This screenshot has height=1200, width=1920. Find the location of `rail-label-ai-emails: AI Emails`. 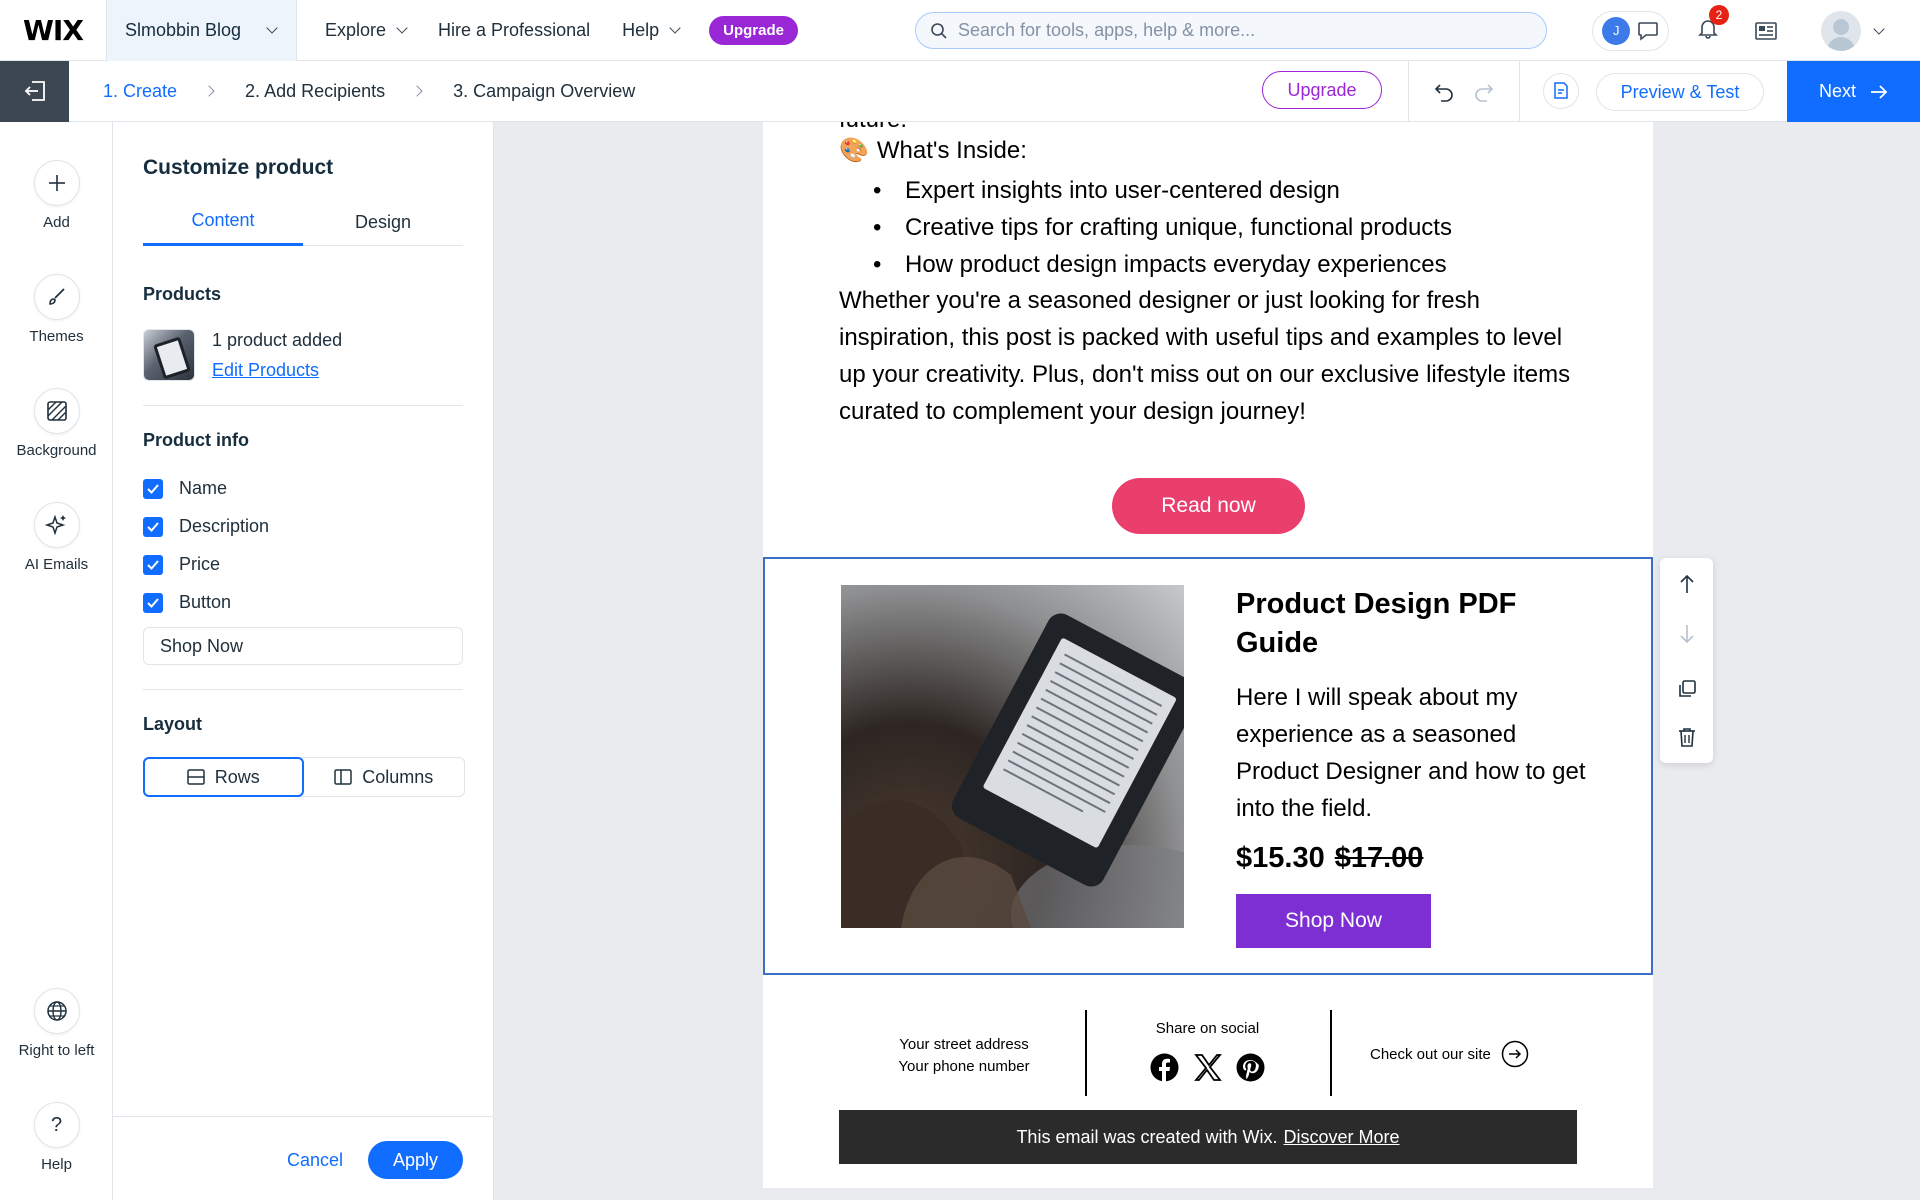

rail-label-ai-emails: AI Emails is located at coordinates (56, 564).